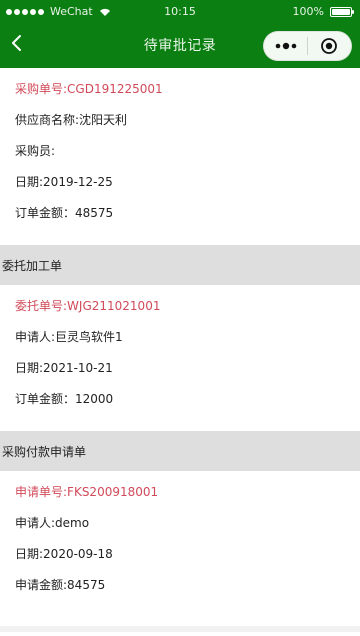 The width and height of the screenshot is (360, 636). What do you see at coordinates (180, 45) in the screenshot?
I see `nav-bar: 待审批记录` at bounding box center [180, 45].